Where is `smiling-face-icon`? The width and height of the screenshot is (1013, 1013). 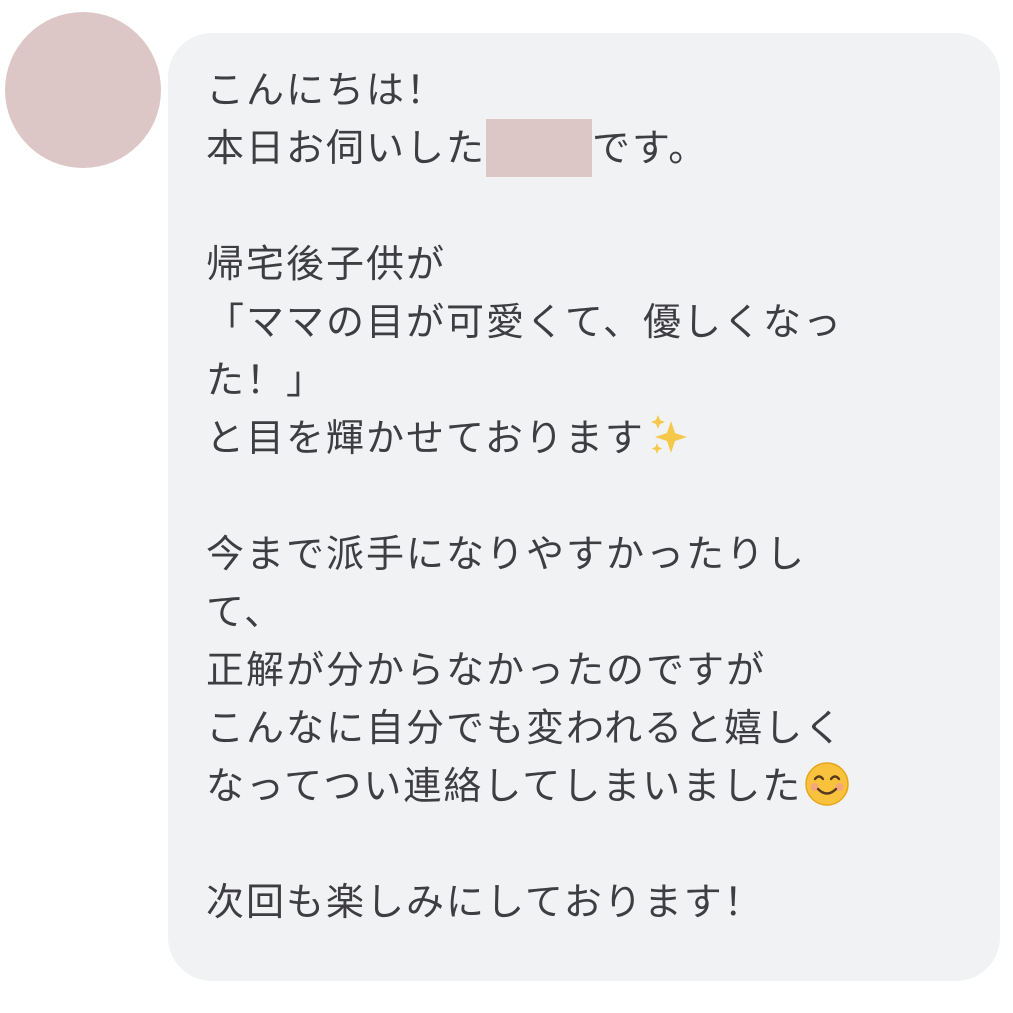 smiling-face-icon is located at coordinates (827, 784).